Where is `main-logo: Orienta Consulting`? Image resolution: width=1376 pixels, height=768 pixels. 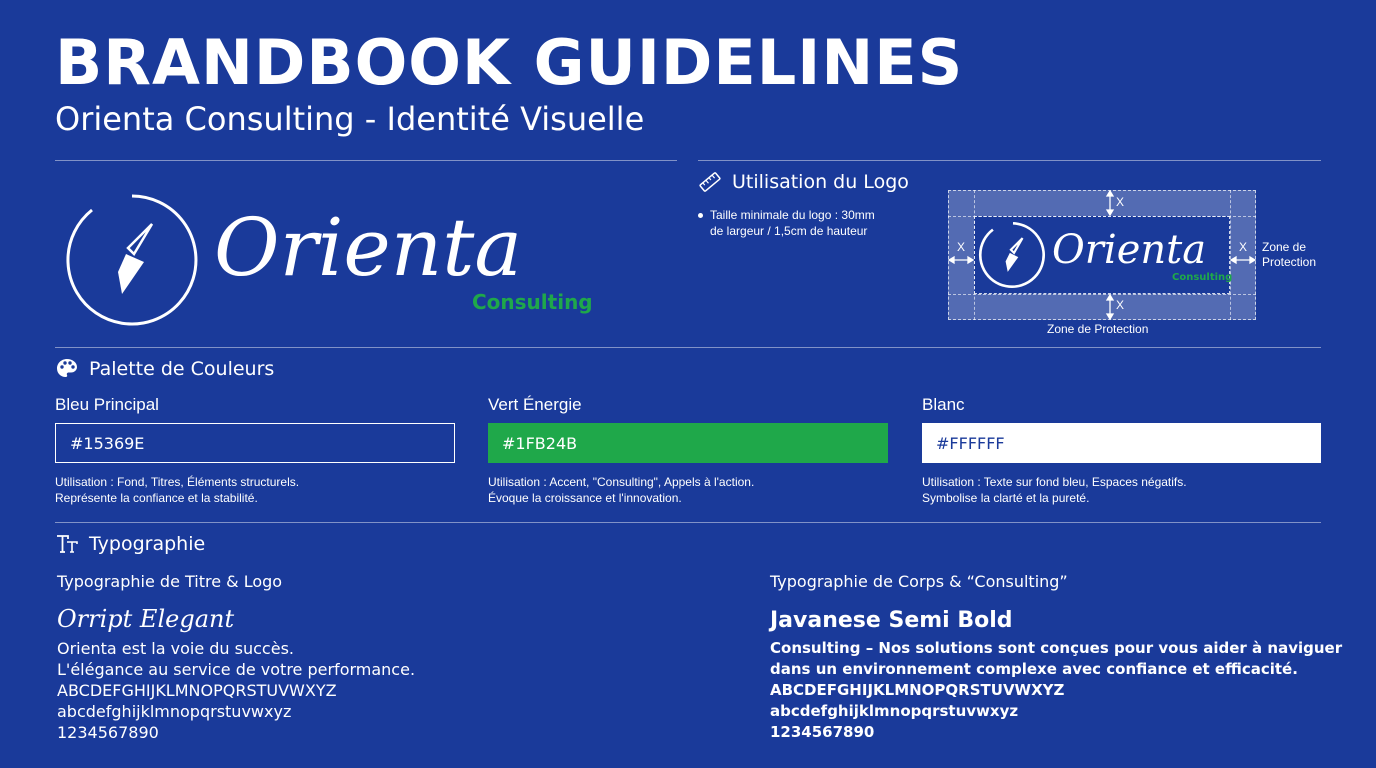
main-logo: Orienta Consulting is located at coordinates (332, 260).